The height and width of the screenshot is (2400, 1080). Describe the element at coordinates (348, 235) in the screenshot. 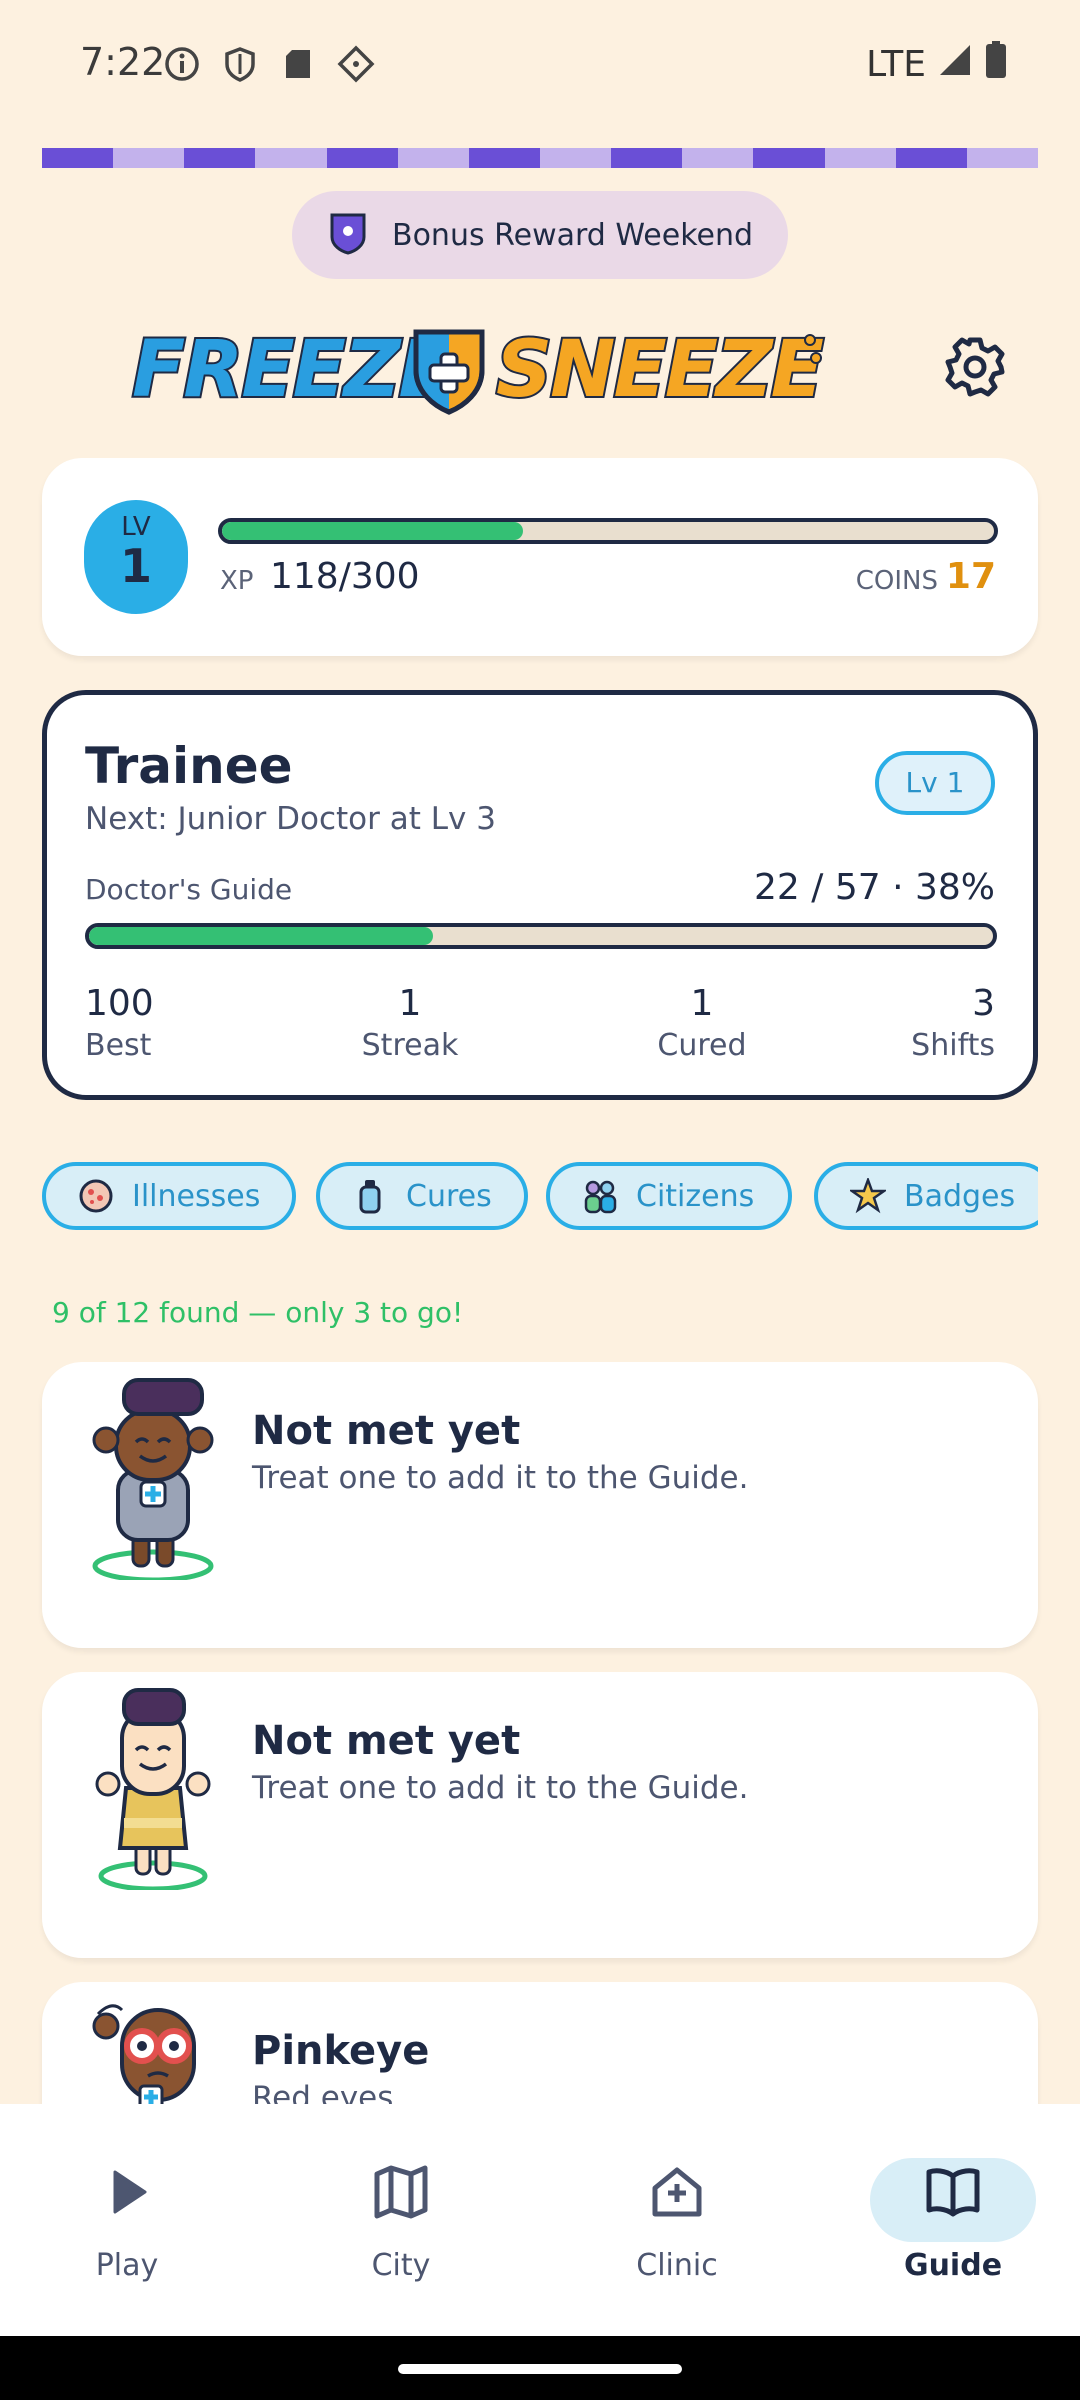

I see `shield-icon` at that location.